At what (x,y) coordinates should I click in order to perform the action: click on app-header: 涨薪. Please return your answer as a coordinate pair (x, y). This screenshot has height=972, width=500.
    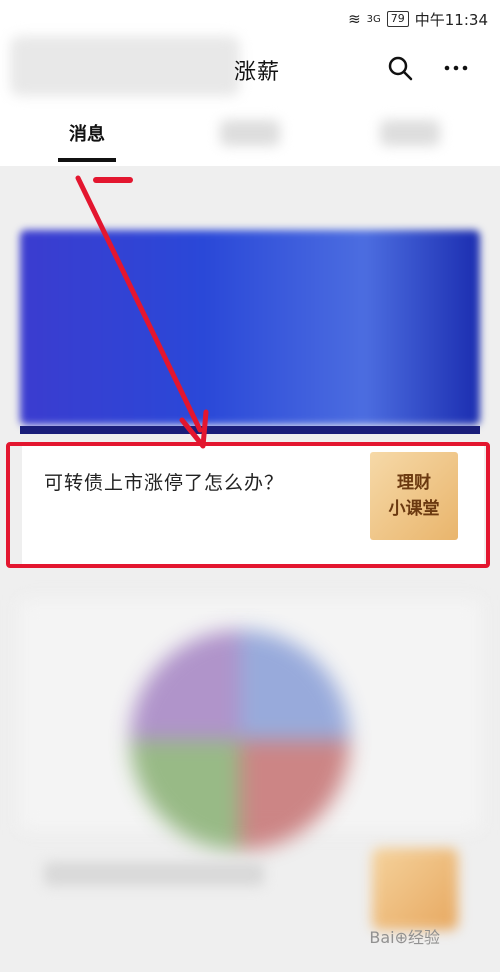
    Looking at the image, I should click on (250, 68).